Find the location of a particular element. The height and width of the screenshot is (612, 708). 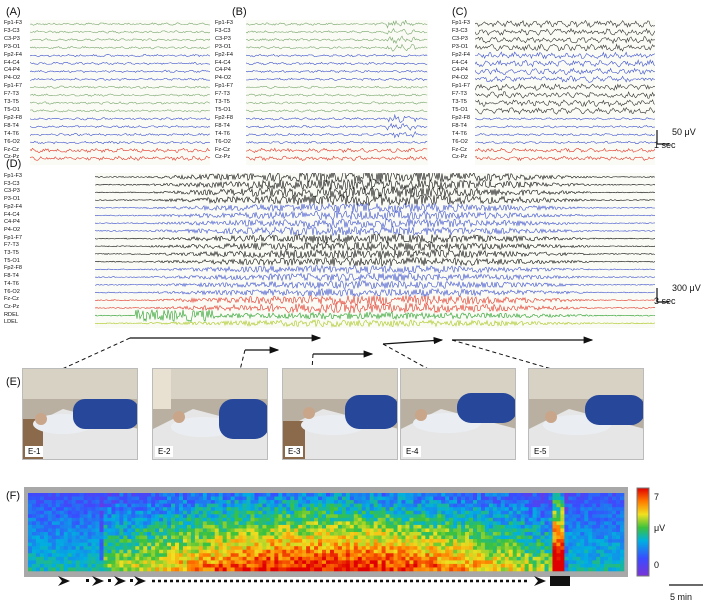

channel-label: Fp2-F4 is located at coordinates (461, 54).